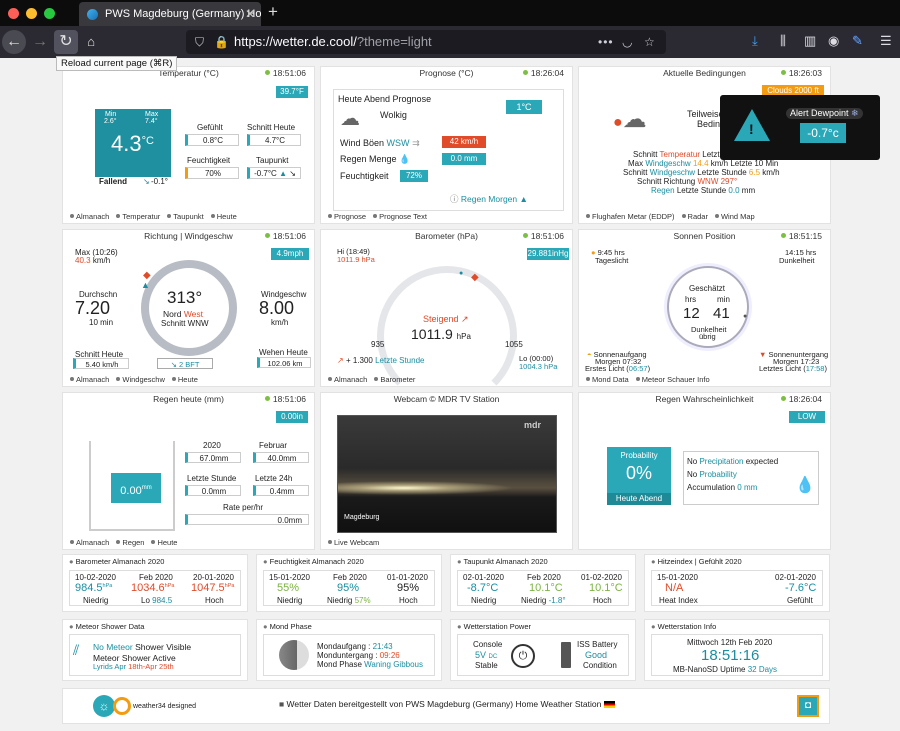  What do you see at coordinates (601, 577) in the screenshot?
I see `alm-date-3: 01-02-2020` at bounding box center [601, 577].